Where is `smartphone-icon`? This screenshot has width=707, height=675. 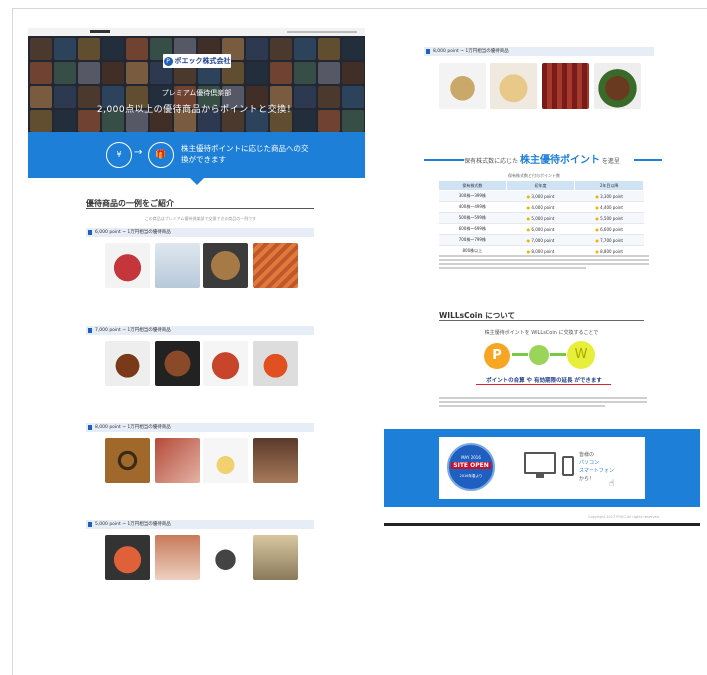 smartphone-icon is located at coordinates (568, 466).